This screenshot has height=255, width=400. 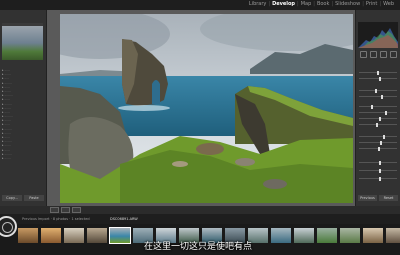 I want to click on slider-saturation, so click(x=378, y=148).